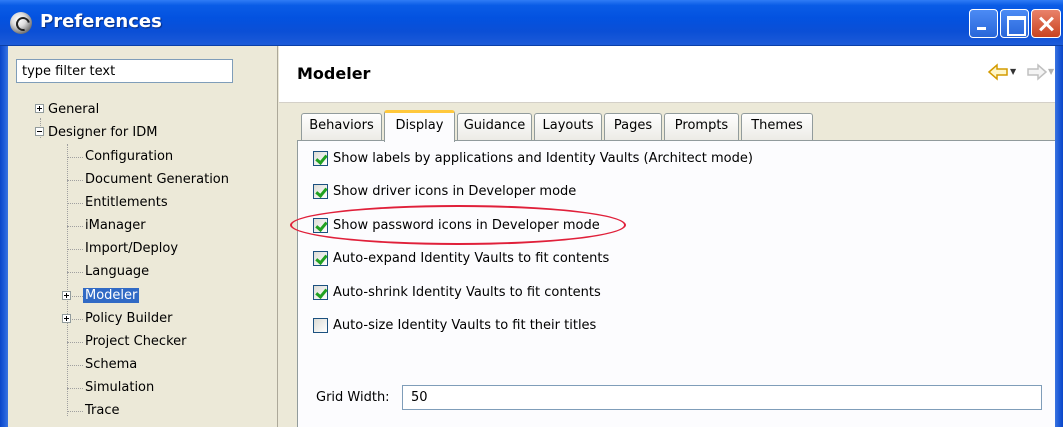 This screenshot has width=1063, height=427. What do you see at coordinates (1059, 236) in the screenshot?
I see `window-frame-right` at bounding box center [1059, 236].